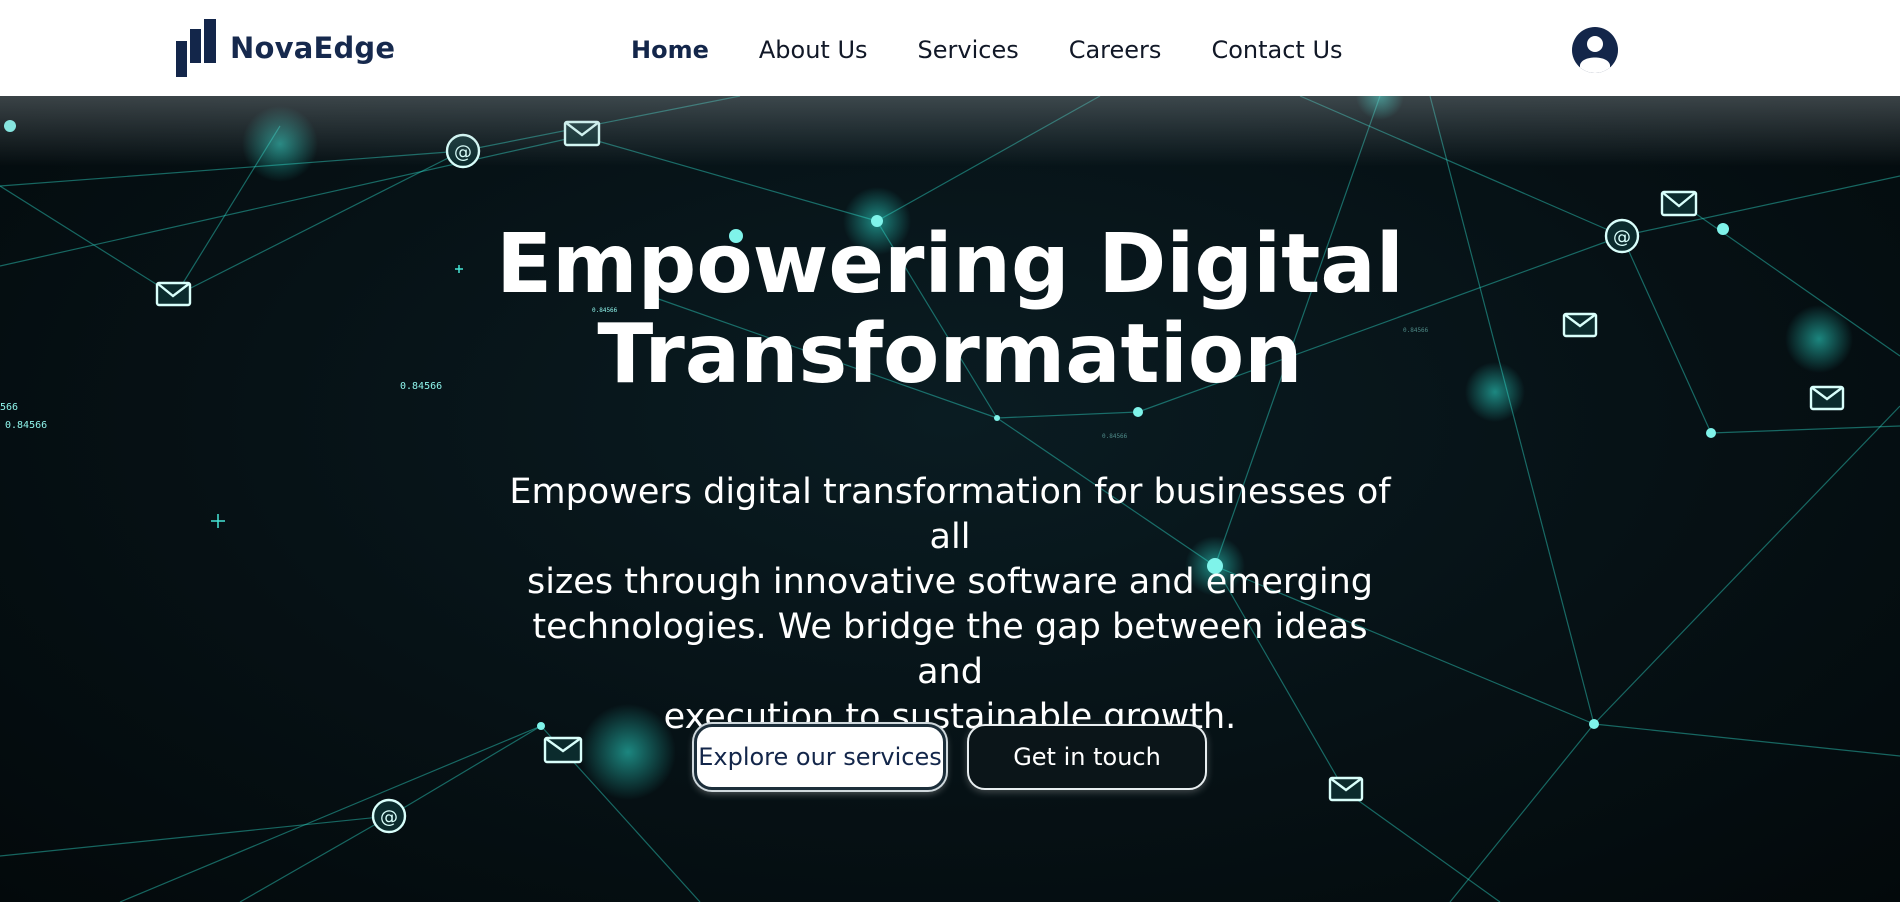 The width and height of the screenshot is (1900, 902). What do you see at coordinates (1595, 50) in the screenshot?
I see `user-circle-icon` at bounding box center [1595, 50].